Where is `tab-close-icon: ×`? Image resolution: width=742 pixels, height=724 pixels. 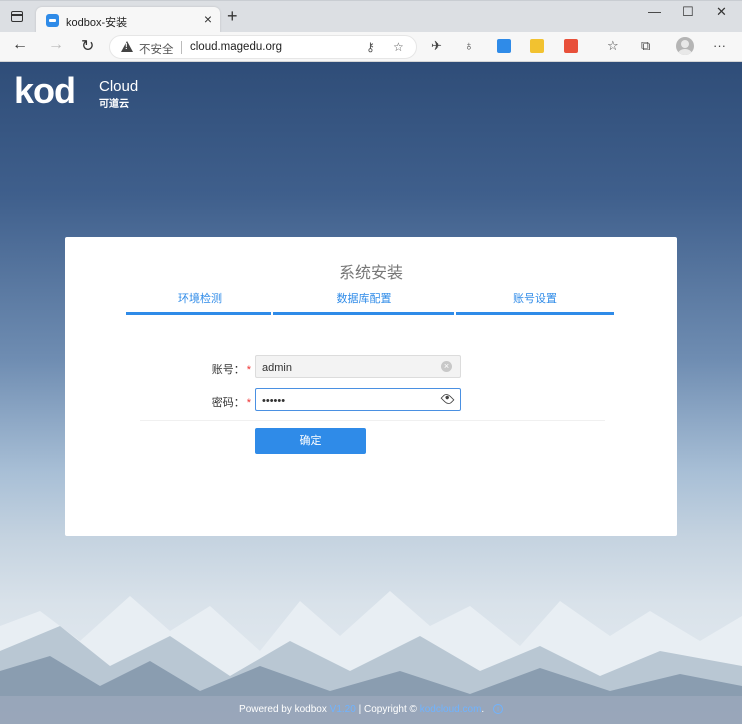
tab-close-icon: × is located at coordinates (208, 19).